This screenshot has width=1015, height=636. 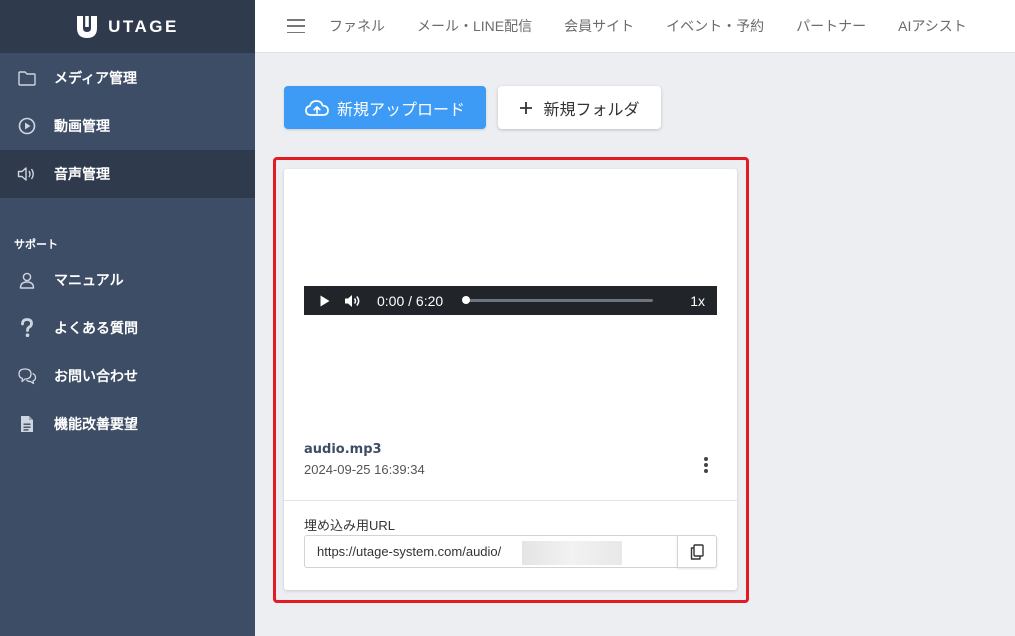 I want to click on sidebar-item-media: メディア管理, so click(x=127, y=78).